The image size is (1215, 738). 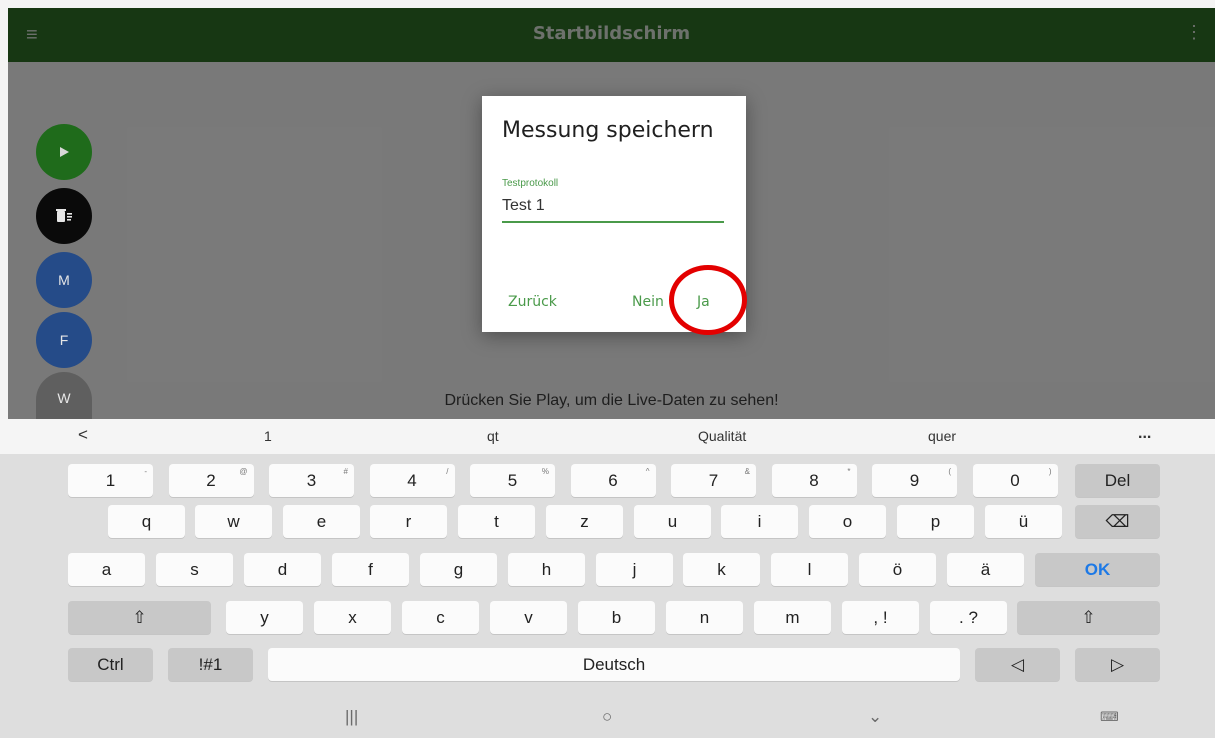 I want to click on play-button, so click(x=64, y=152).